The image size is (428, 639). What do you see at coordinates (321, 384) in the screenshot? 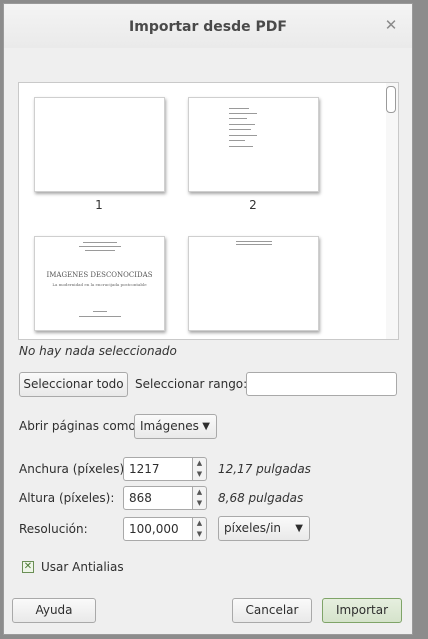
I see `select-range-input` at bounding box center [321, 384].